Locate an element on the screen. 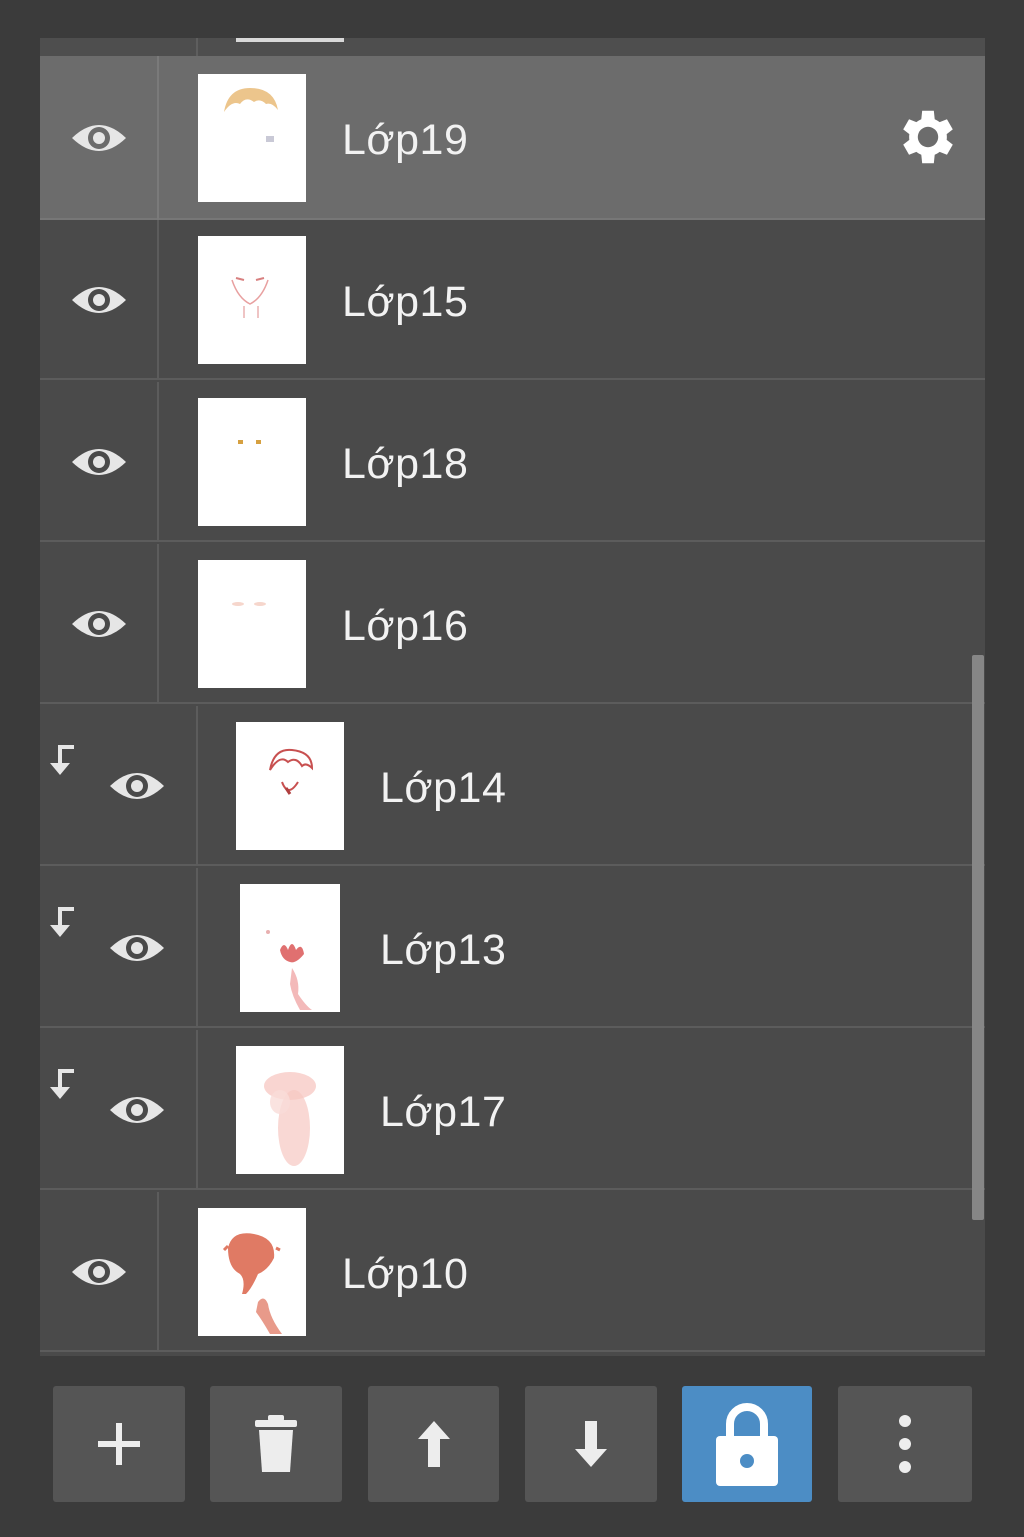 This screenshot has height=1537, width=1024. delete-layer-button is located at coordinates (276, 1444).